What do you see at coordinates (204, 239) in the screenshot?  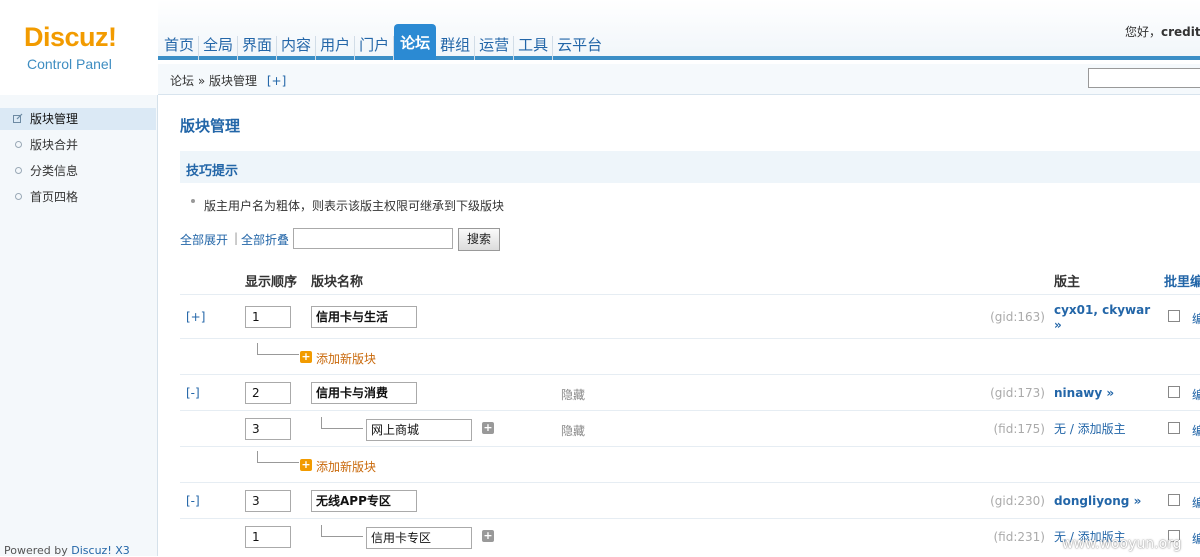 I see `expand-all-link: 全部展开` at bounding box center [204, 239].